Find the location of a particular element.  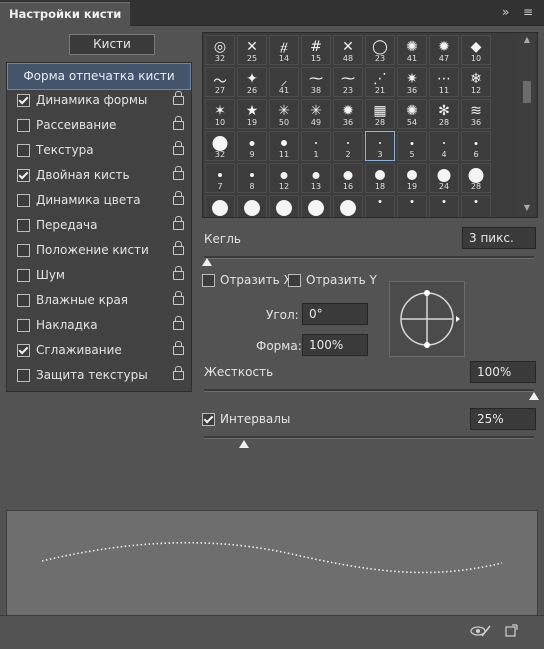

option-item: Сглаживание is located at coordinates (99, 350).